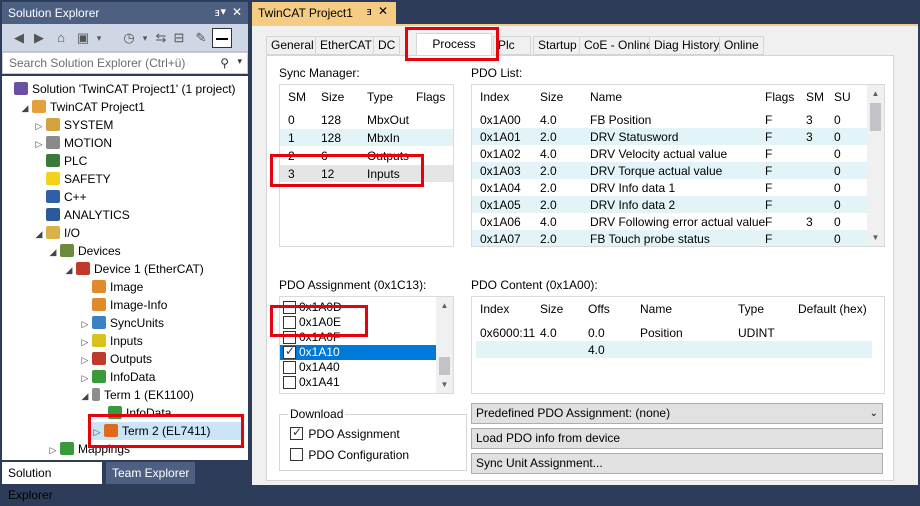 The width and height of the screenshot is (920, 506). What do you see at coordinates (66, 161) in the screenshot?
I see `tree-node-plc: PLC` at bounding box center [66, 161].